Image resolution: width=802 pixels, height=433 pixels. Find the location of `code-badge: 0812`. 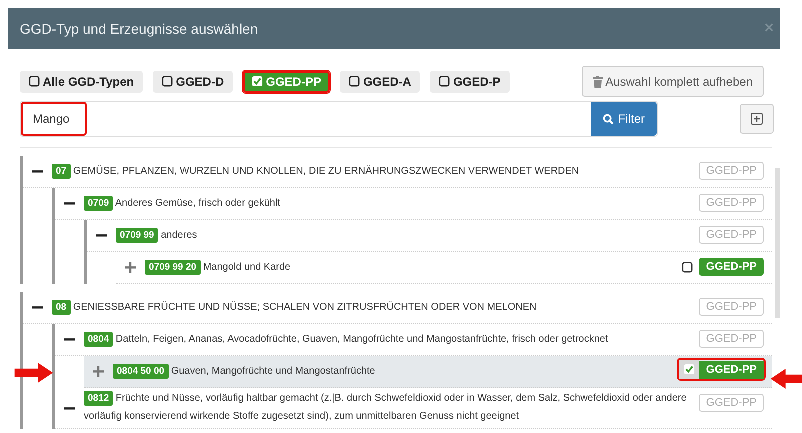

code-badge: 0812 is located at coordinates (99, 398).